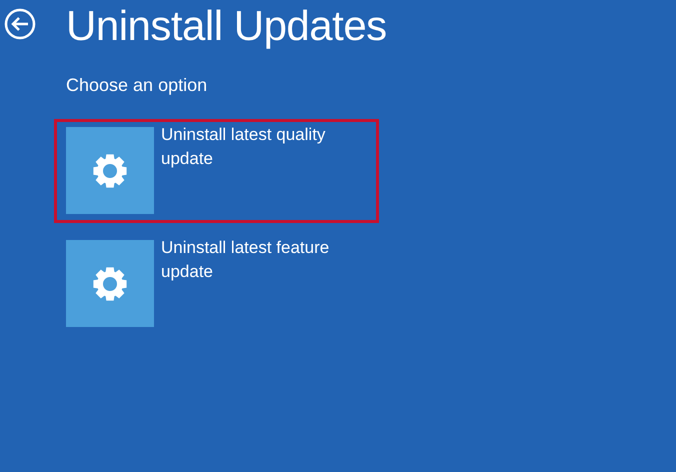 The height and width of the screenshot is (472, 676). What do you see at coordinates (216, 171) in the screenshot?
I see `option-tile: Uninstall latest quality update` at bounding box center [216, 171].